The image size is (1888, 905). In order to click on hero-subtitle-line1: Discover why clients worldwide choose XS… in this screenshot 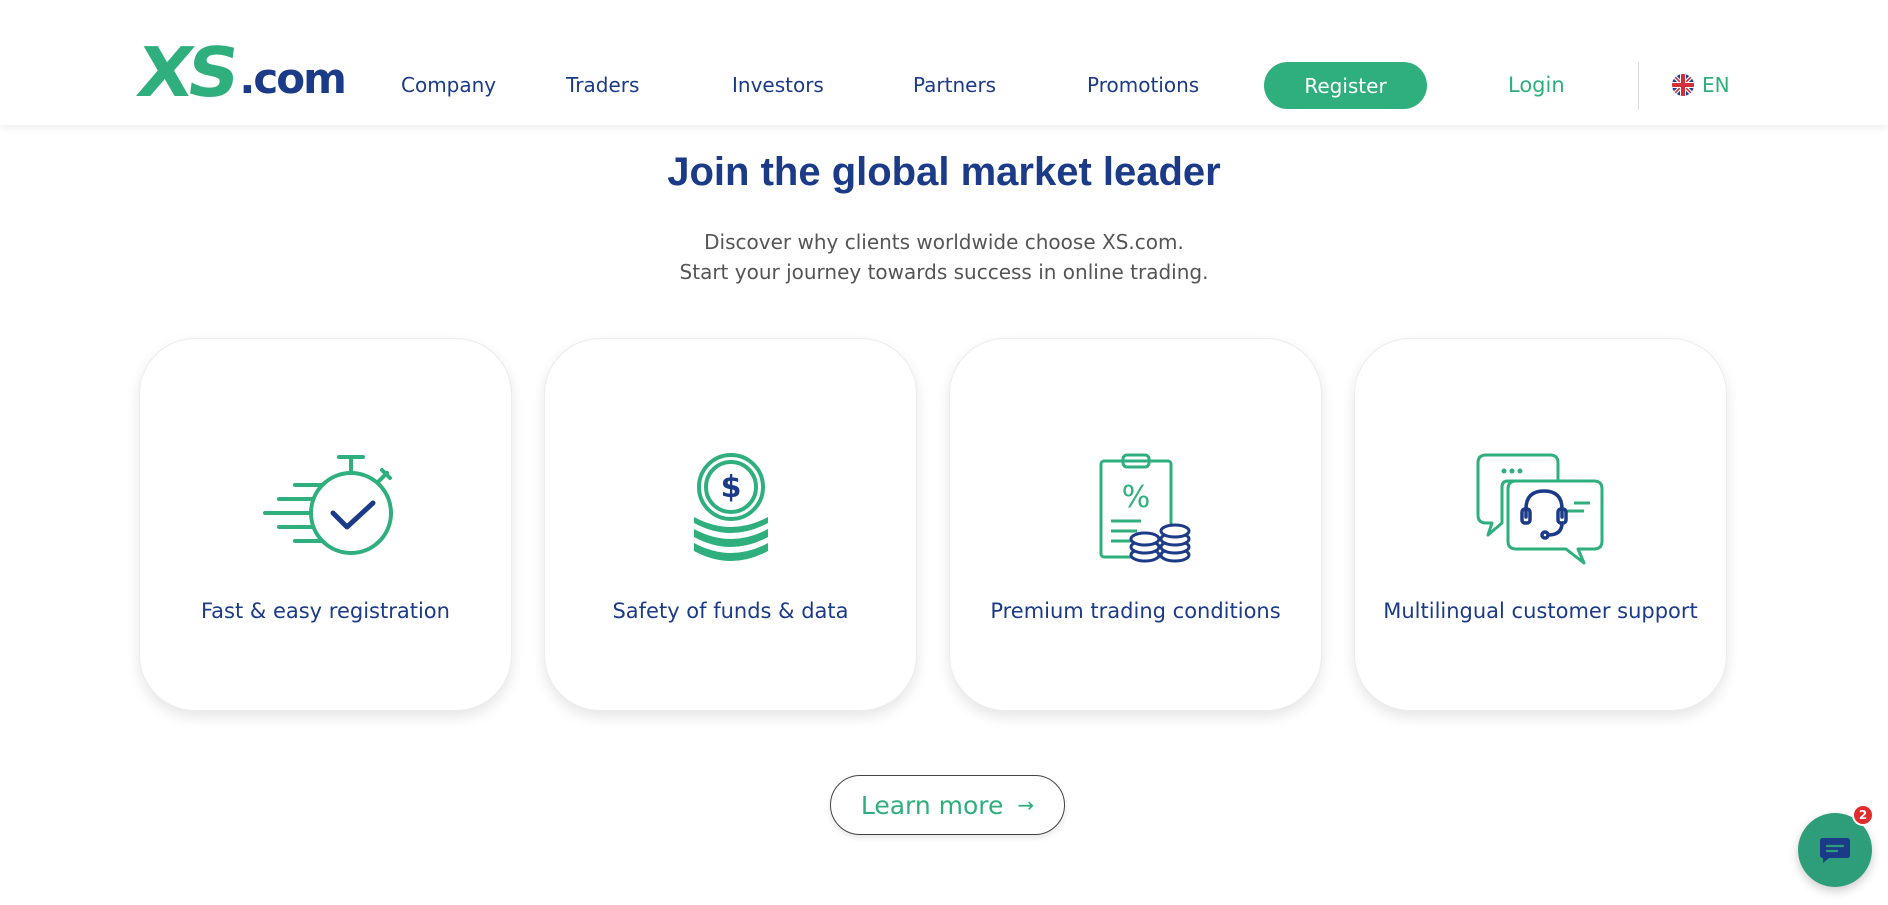, I will do `click(944, 242)`.